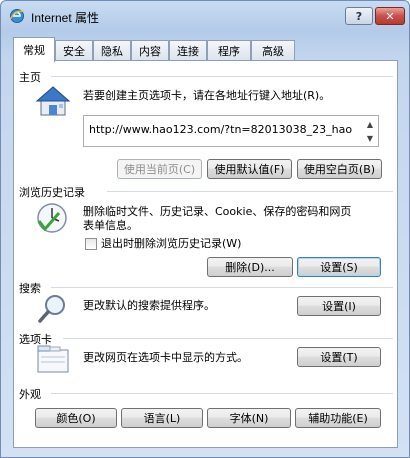 The height and width of the screenshot is (458, 410). What do you see at coordinates (370, 124) in the screenshot?
I see `scroll-up-icon: ▲` at bounding box center [370, 124].